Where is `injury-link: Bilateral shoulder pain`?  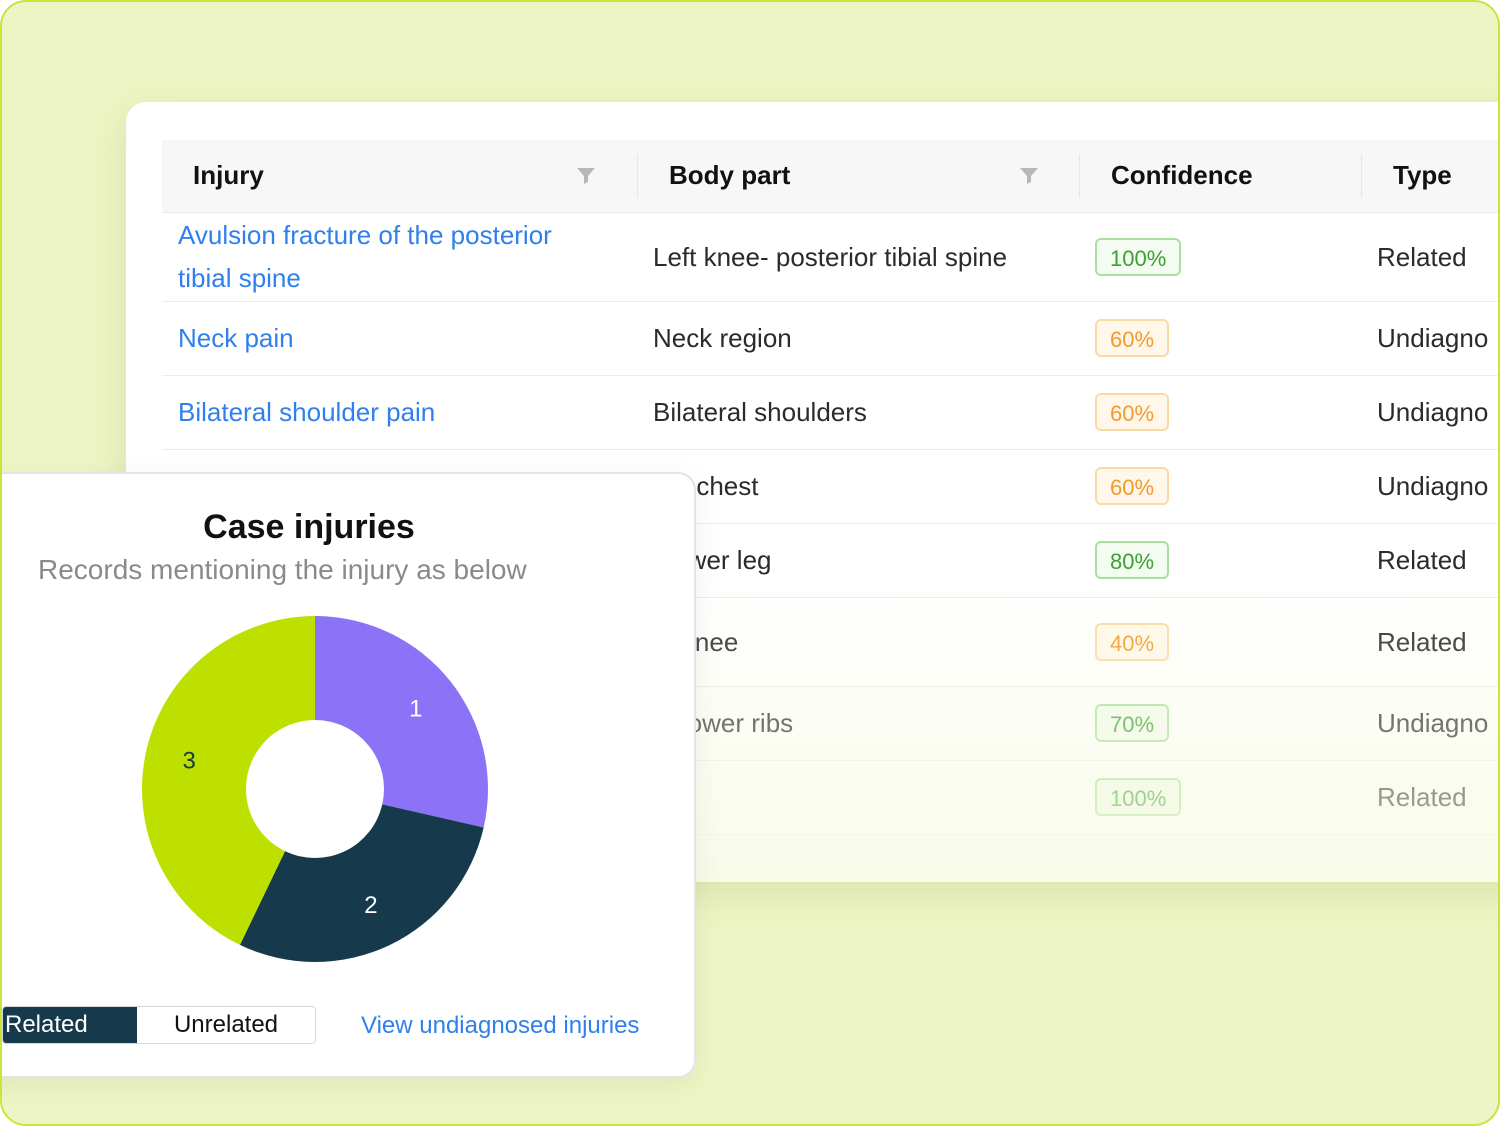
injury-link: Bilateral shoulder pain is located at coordinates (393, 412).